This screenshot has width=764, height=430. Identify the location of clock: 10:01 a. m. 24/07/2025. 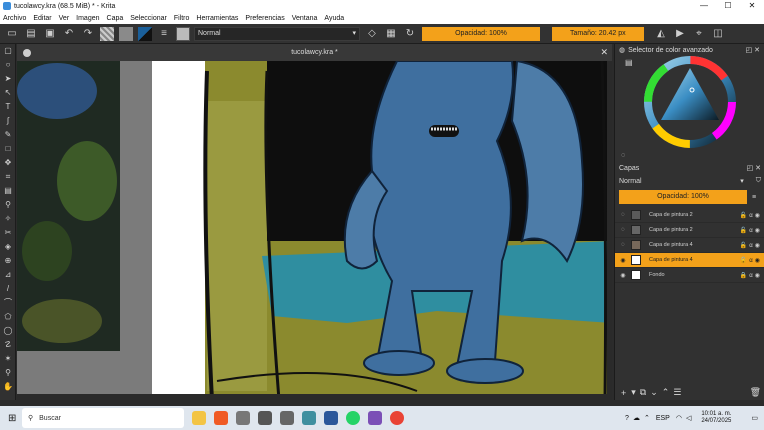
(716, 418).